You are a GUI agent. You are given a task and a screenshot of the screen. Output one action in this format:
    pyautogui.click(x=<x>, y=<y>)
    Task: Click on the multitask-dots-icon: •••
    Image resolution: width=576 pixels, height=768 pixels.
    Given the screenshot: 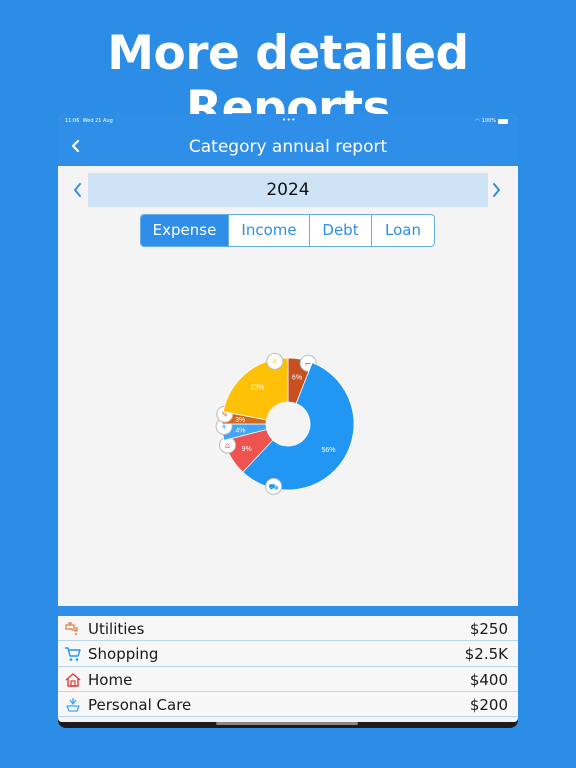 What is the action you would take?
    pyautogui.click(x=289, y=120)
    